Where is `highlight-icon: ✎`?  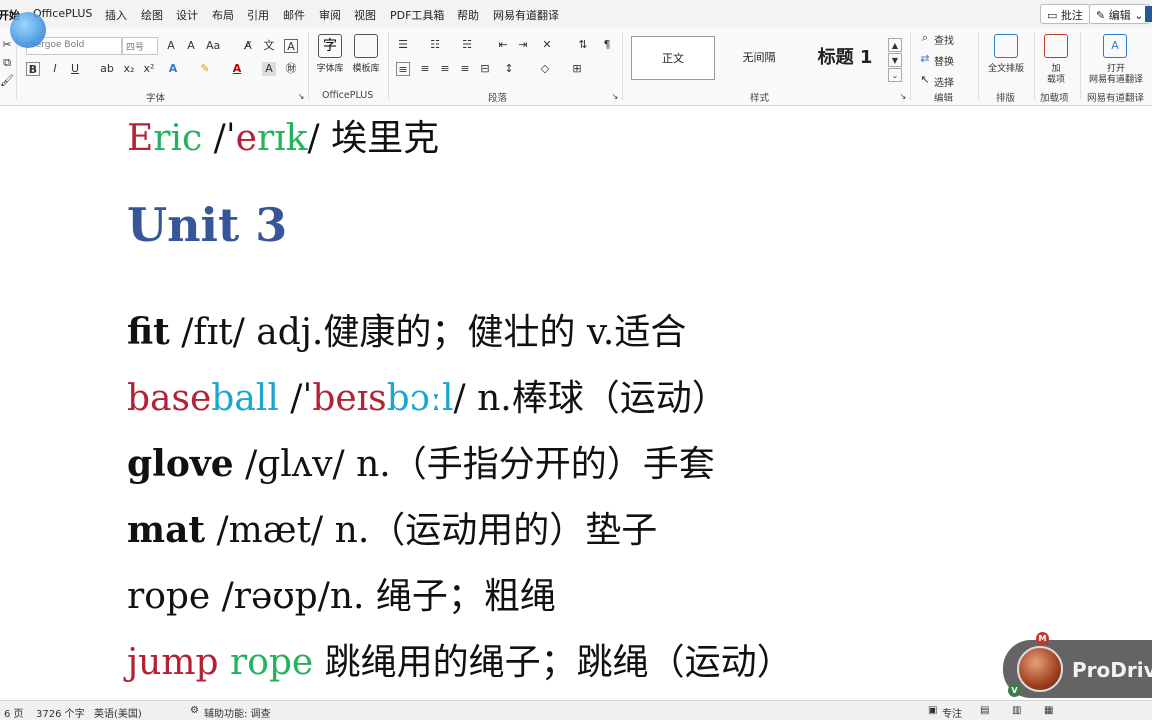
highlight-icon: ✎ is located at coordinates (205, 69).